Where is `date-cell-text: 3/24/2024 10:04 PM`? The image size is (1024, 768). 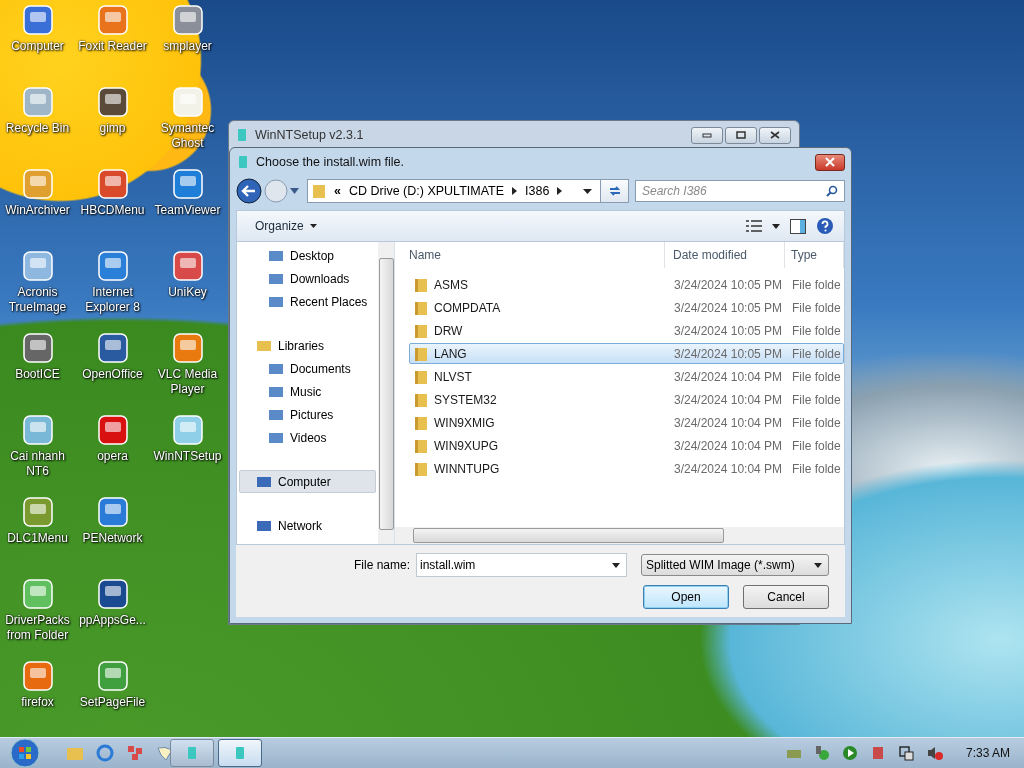 date-cell-text: 3/24/2024 10:04 PM is located at coordinates (728, 468).